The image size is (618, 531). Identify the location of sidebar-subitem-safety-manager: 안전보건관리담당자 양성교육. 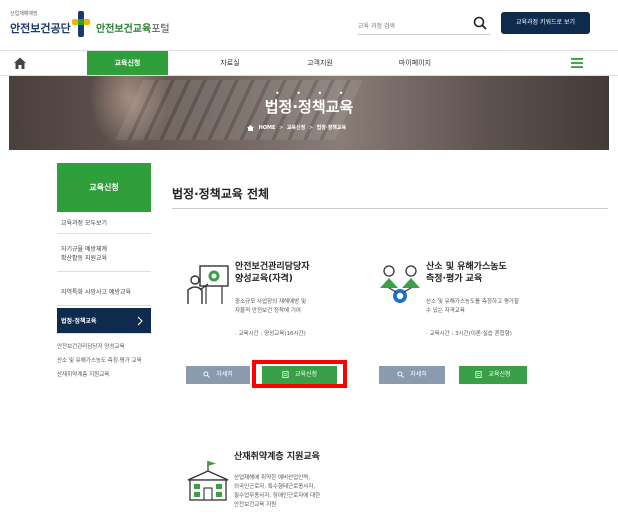
(91, 346).